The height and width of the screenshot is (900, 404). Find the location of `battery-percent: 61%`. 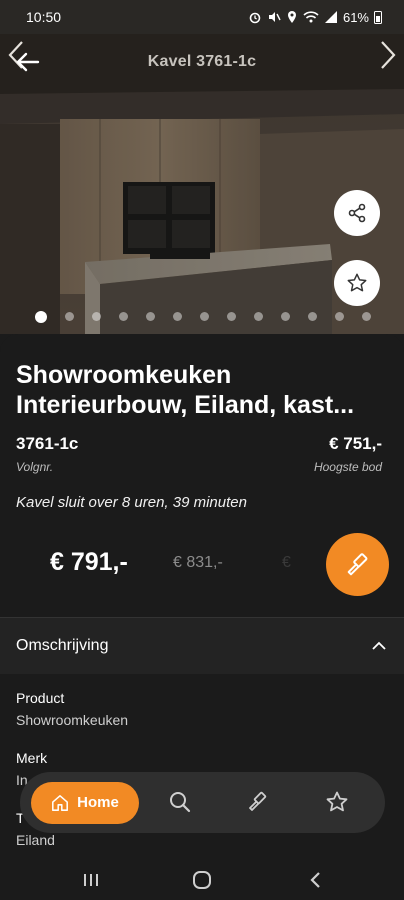

battery-percent: 61% is located at coordinates (355, 17).